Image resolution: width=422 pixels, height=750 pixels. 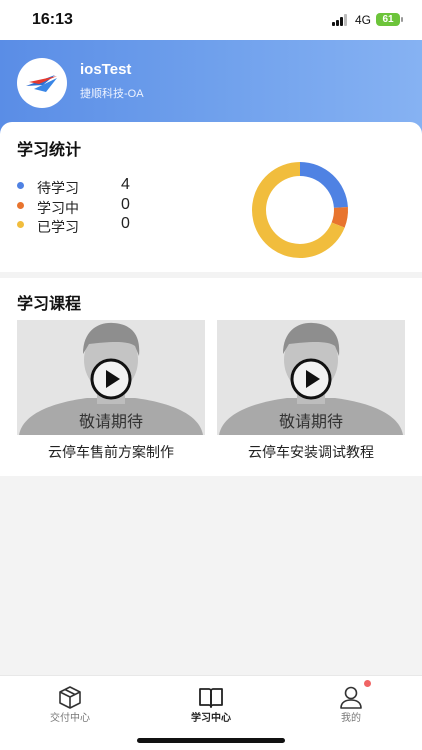 What do you see at coordinates (106, 69) in the screenshot?
I see `username: iosTest` at bounding box center [106, 69].